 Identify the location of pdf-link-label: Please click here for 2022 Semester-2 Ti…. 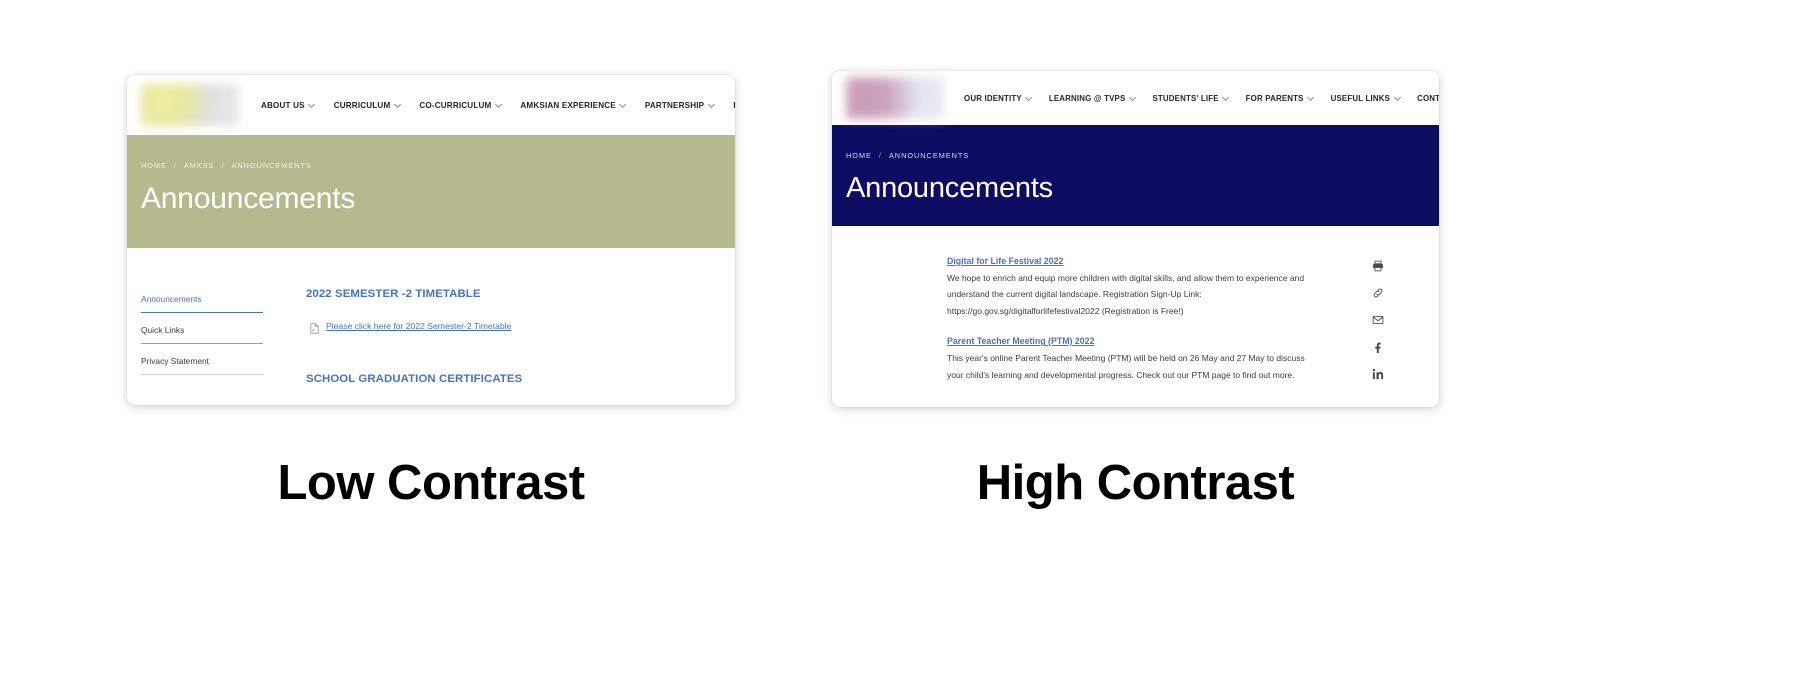
(418, 326).